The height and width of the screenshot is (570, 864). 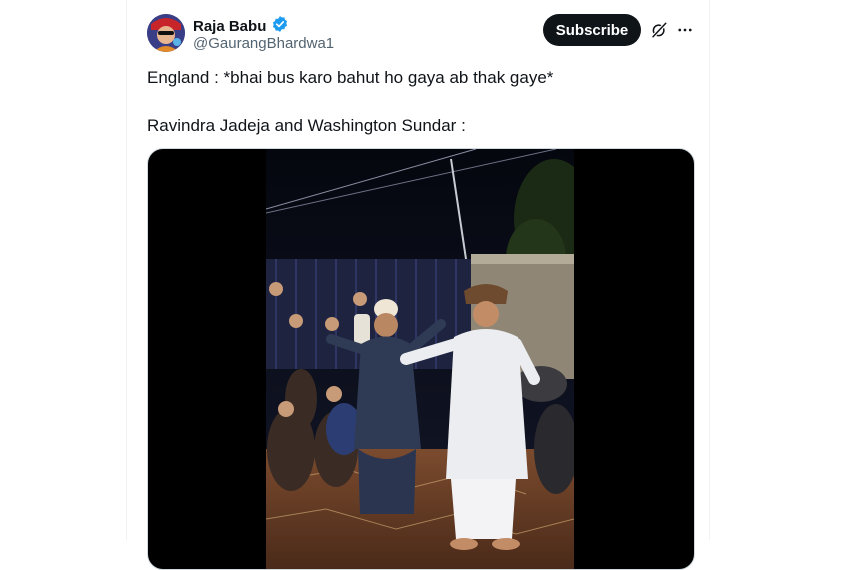 I want to click on subscribe-button: Subscribe, so click(x=592, y=30).